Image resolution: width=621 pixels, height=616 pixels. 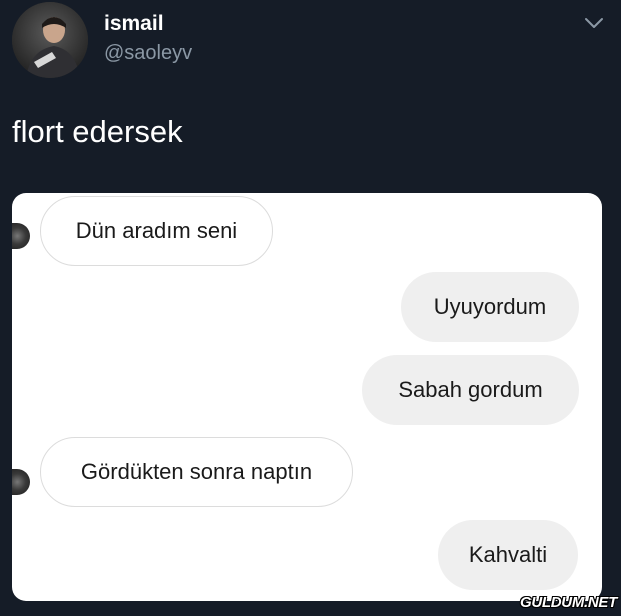 What do you see at coordinates (148, 53) in the screenshot?
I see `author-handle: @saoleyv` at bounding box center [148, 53].